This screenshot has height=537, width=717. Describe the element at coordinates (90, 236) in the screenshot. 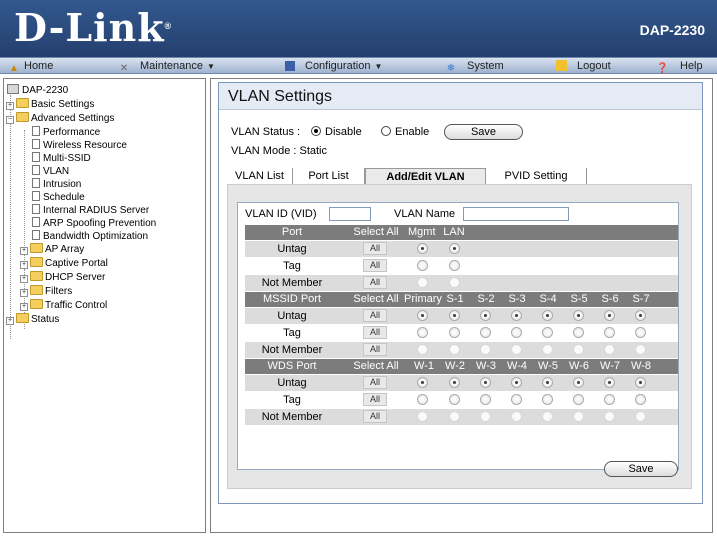

I see `tree-item-bandwidth: Bandwidth Optimization` at that location.